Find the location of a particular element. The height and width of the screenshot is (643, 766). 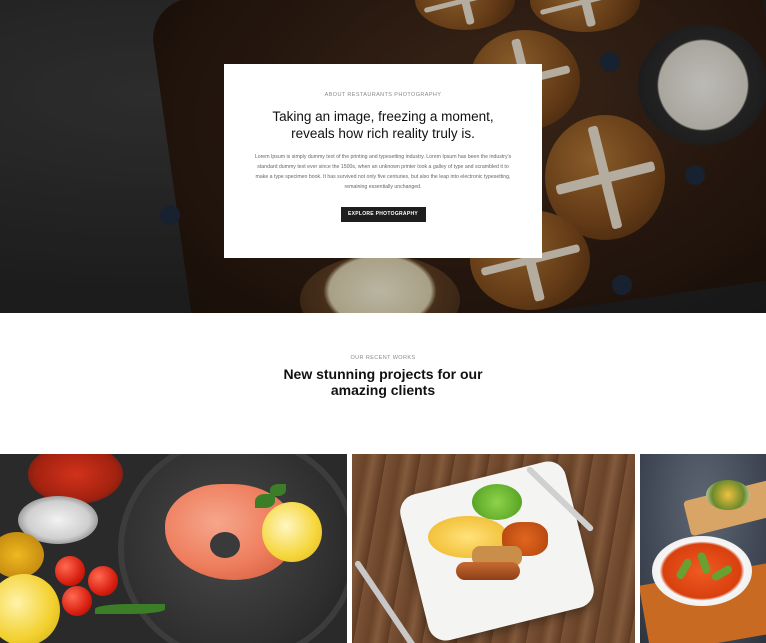

rosemary-sprig is located at coordinates (130, 609).